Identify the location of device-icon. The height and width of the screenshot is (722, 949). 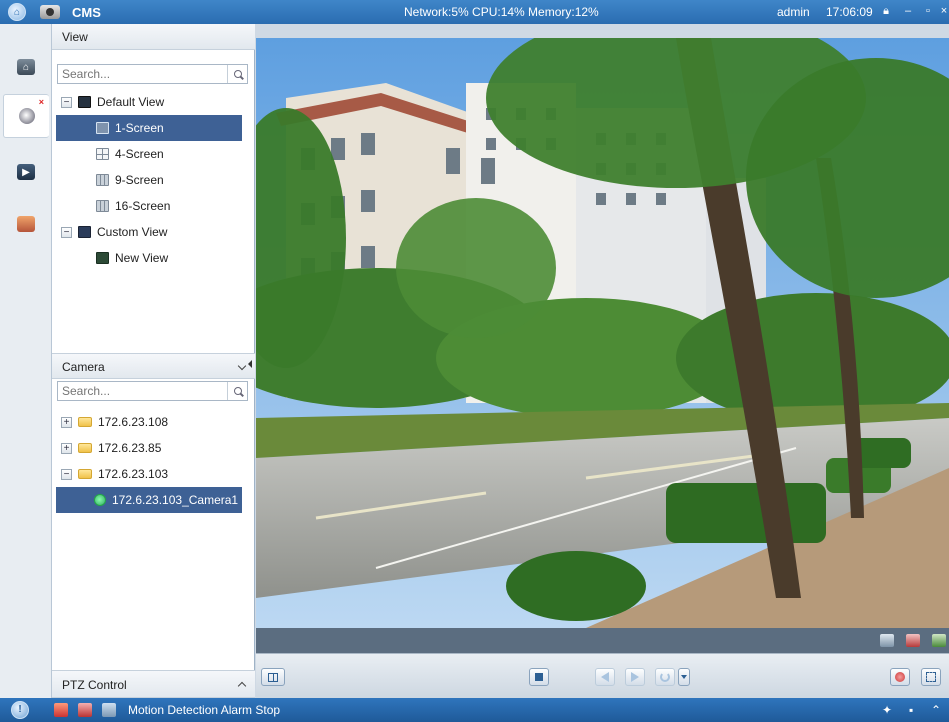
(26, 224).